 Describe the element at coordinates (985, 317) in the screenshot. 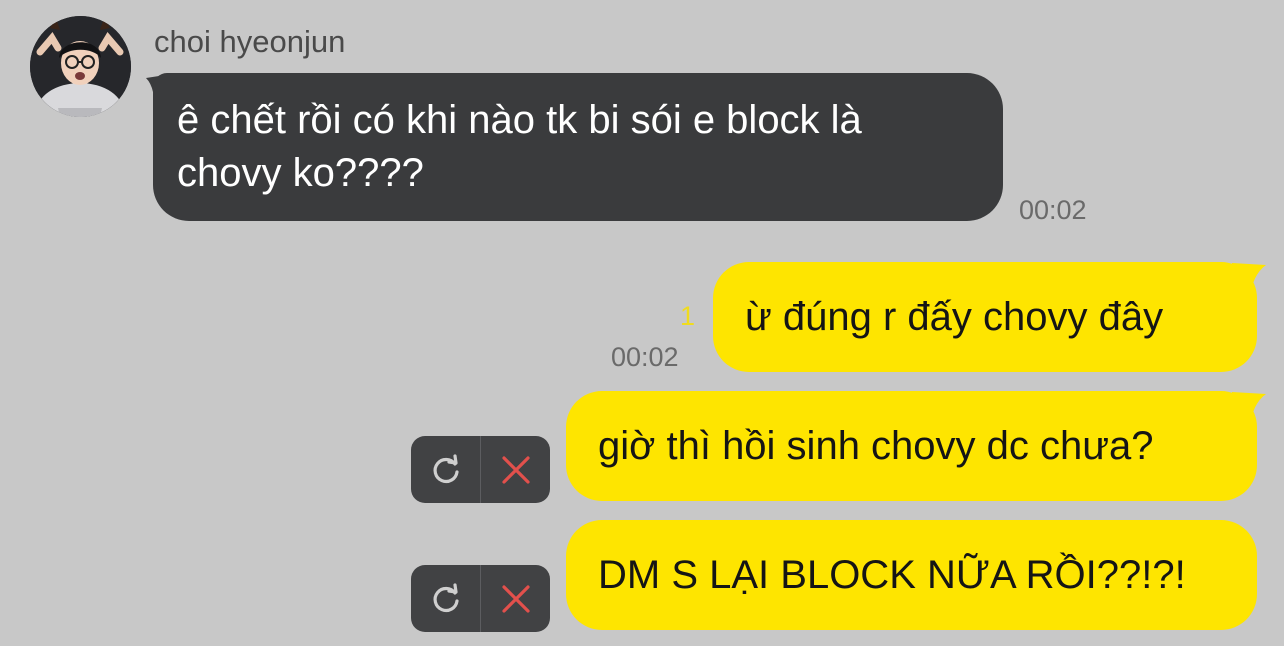

I see `outgoing-message-bubble: ừ đúng r đấy chovy đây` at that location.